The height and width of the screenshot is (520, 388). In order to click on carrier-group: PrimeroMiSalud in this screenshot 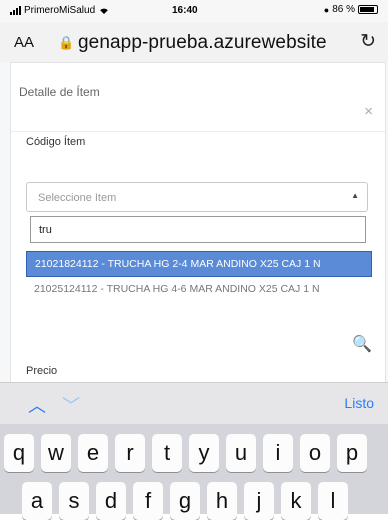, I will do `click(60, 10)`.